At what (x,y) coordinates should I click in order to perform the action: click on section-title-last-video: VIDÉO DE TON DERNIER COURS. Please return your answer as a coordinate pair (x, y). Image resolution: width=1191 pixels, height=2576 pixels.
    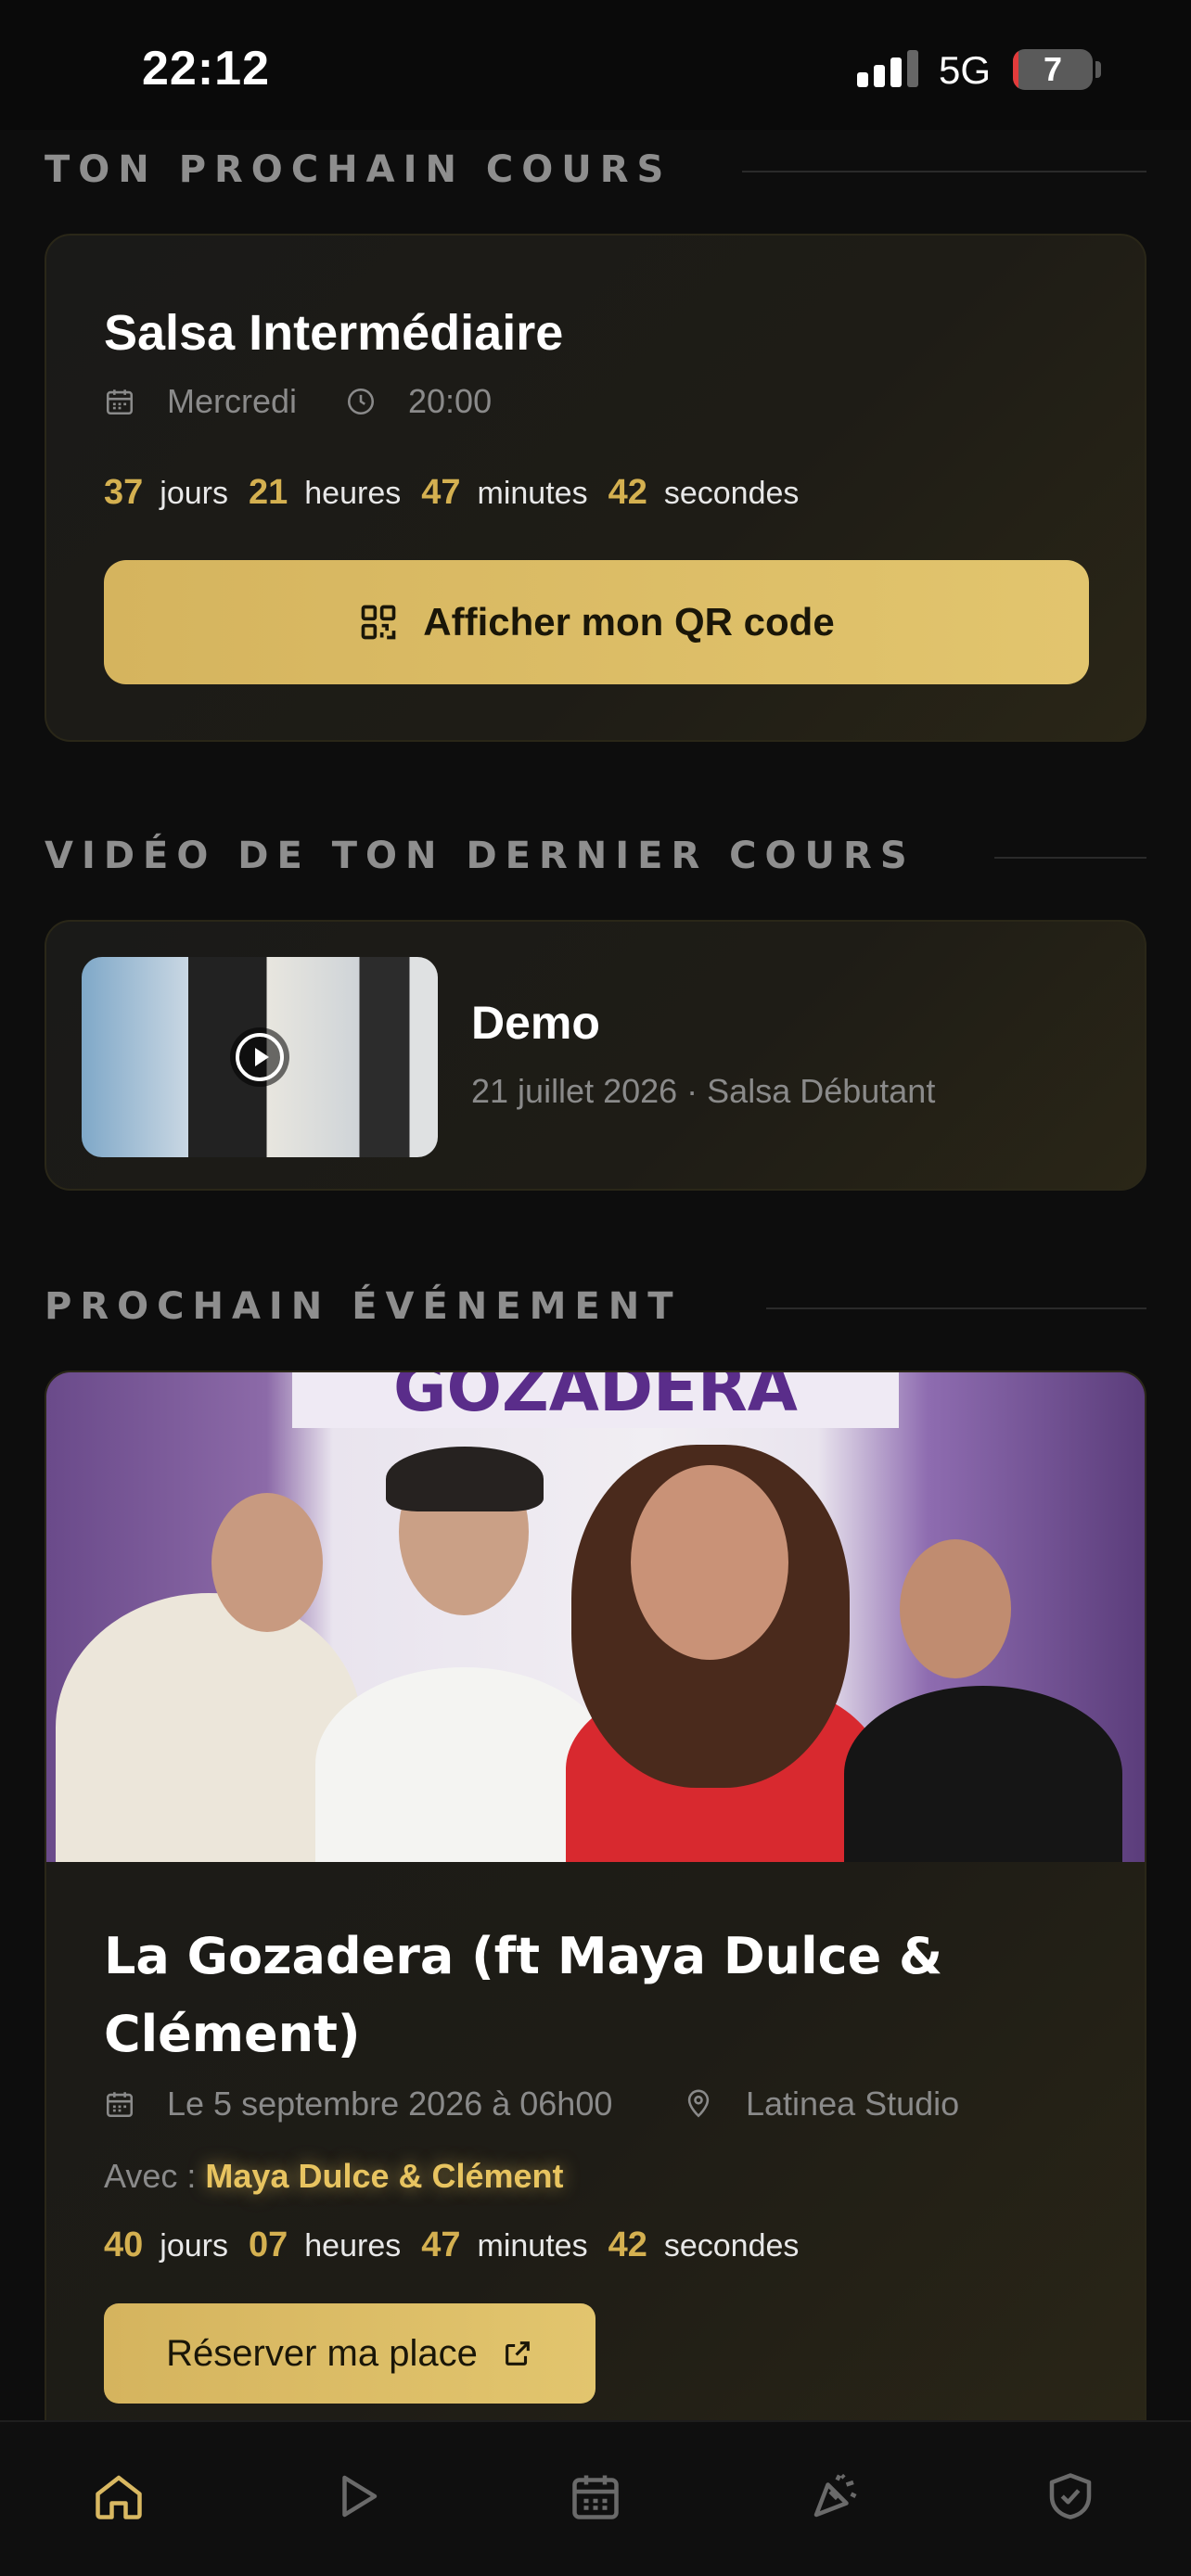
    Looking at the image, I should click on (480, 856).